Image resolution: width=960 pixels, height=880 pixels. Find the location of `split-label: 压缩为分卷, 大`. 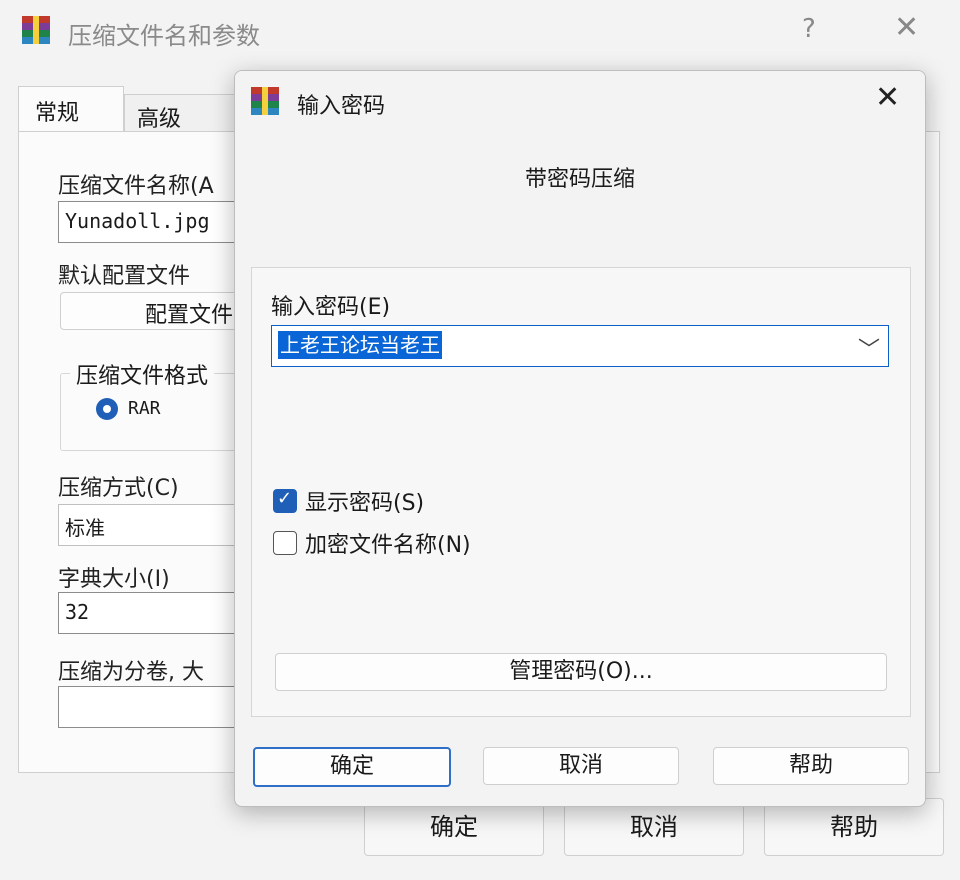

split-label: 压缩为分卷, 大 is located at coordinates (131, 672).